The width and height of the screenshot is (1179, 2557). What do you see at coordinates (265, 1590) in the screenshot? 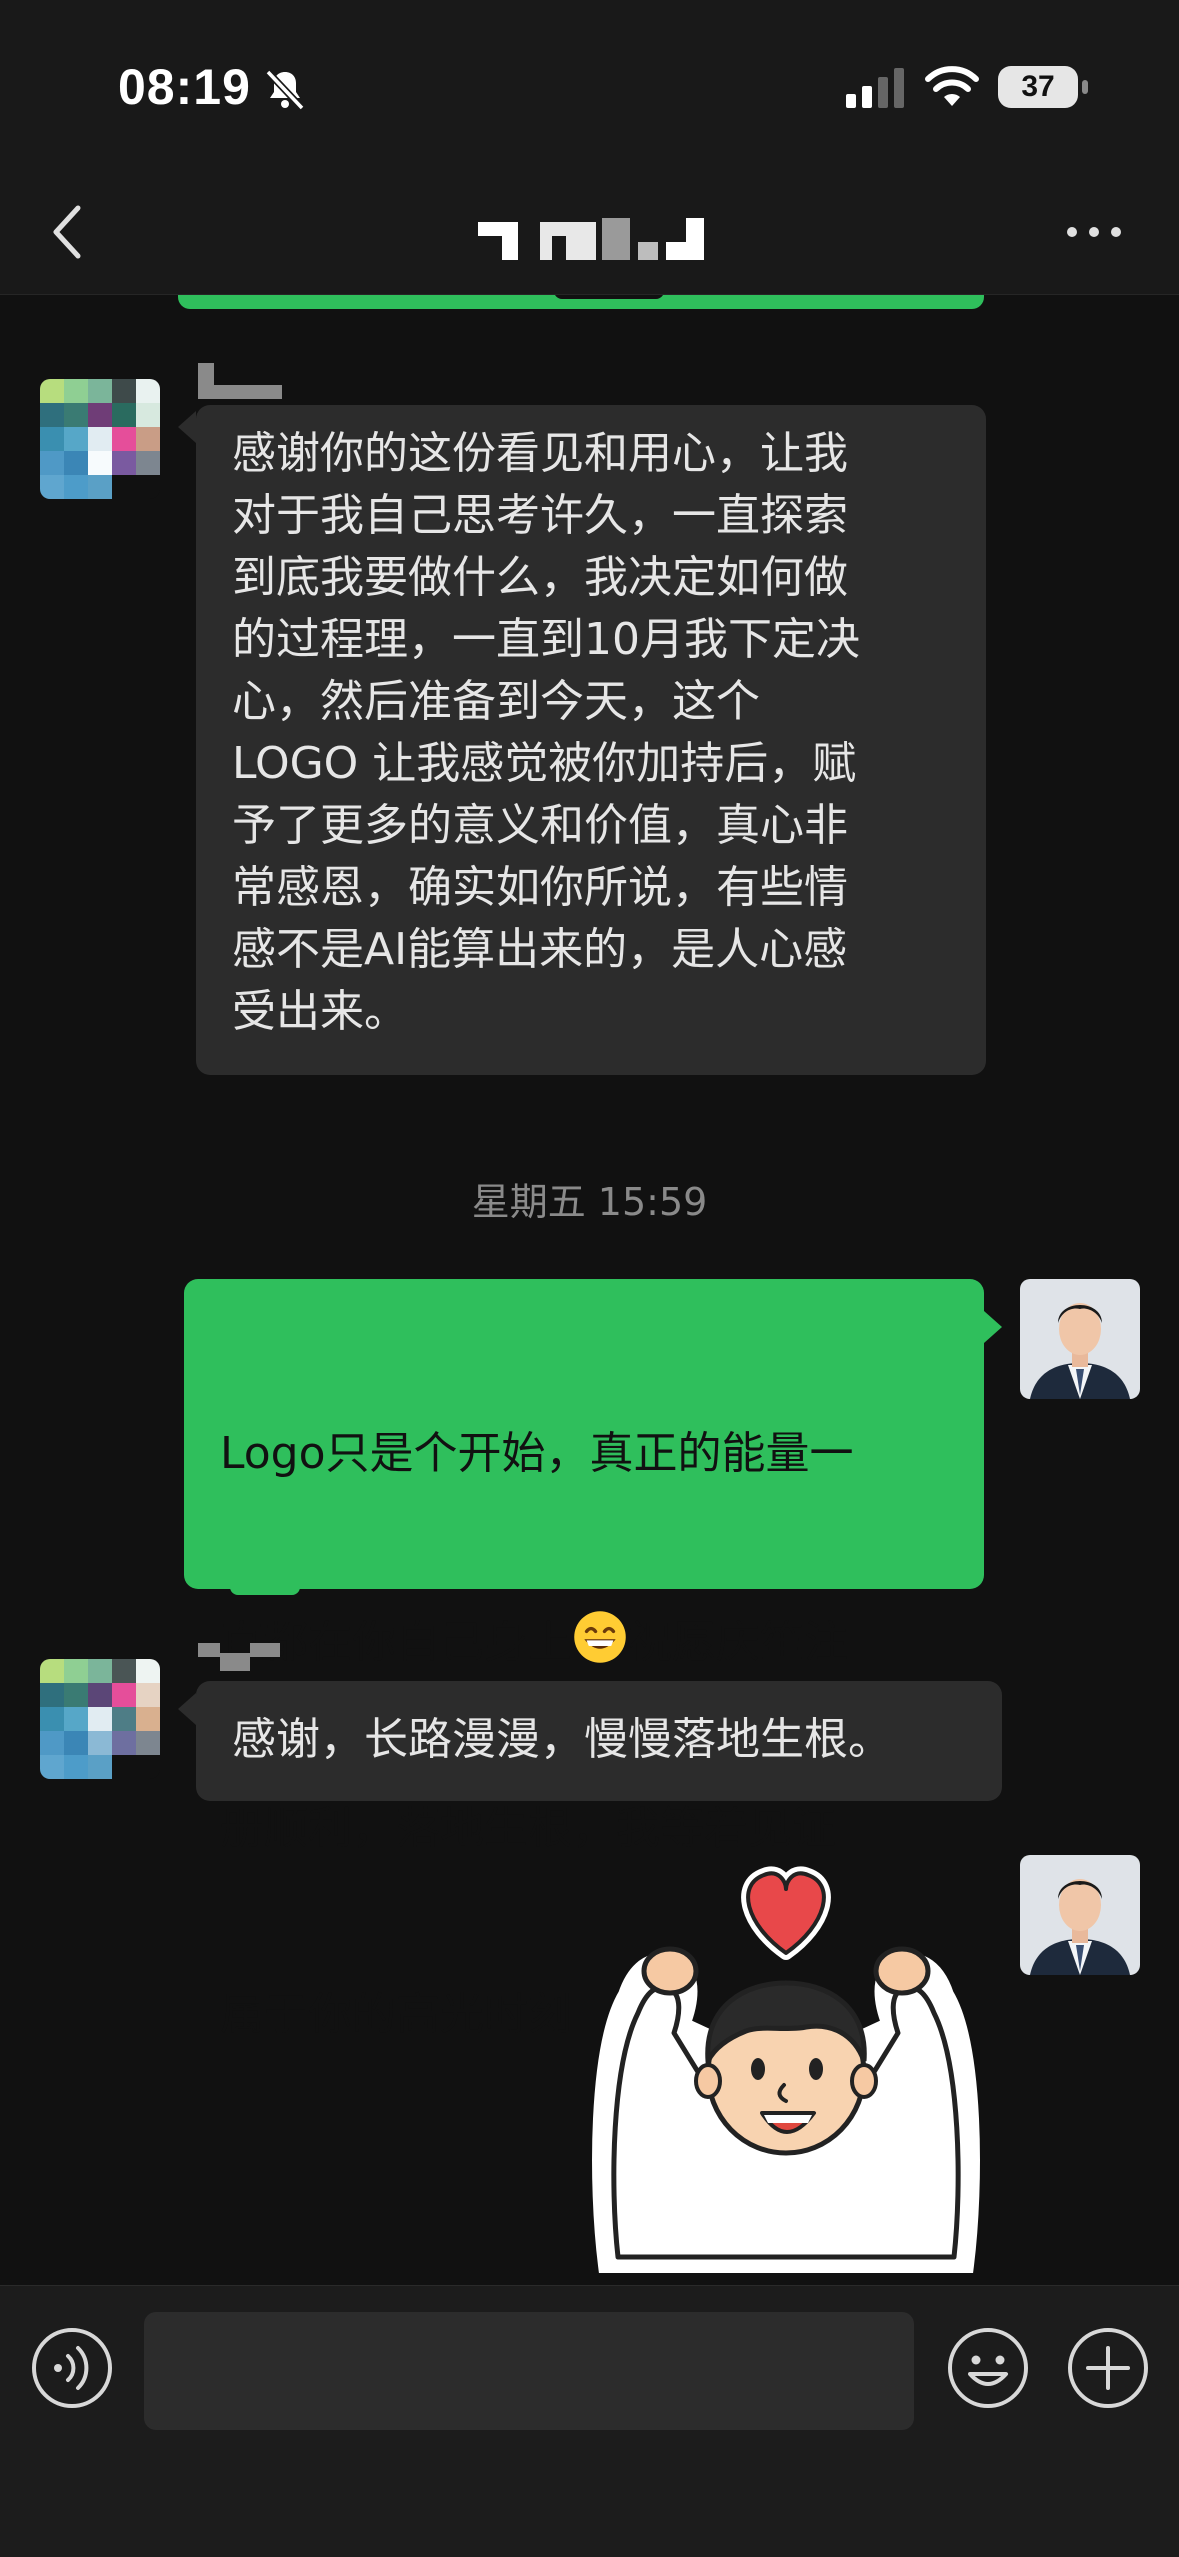
I see `bubble-reference-notch` at bounding box center [265, 1590].